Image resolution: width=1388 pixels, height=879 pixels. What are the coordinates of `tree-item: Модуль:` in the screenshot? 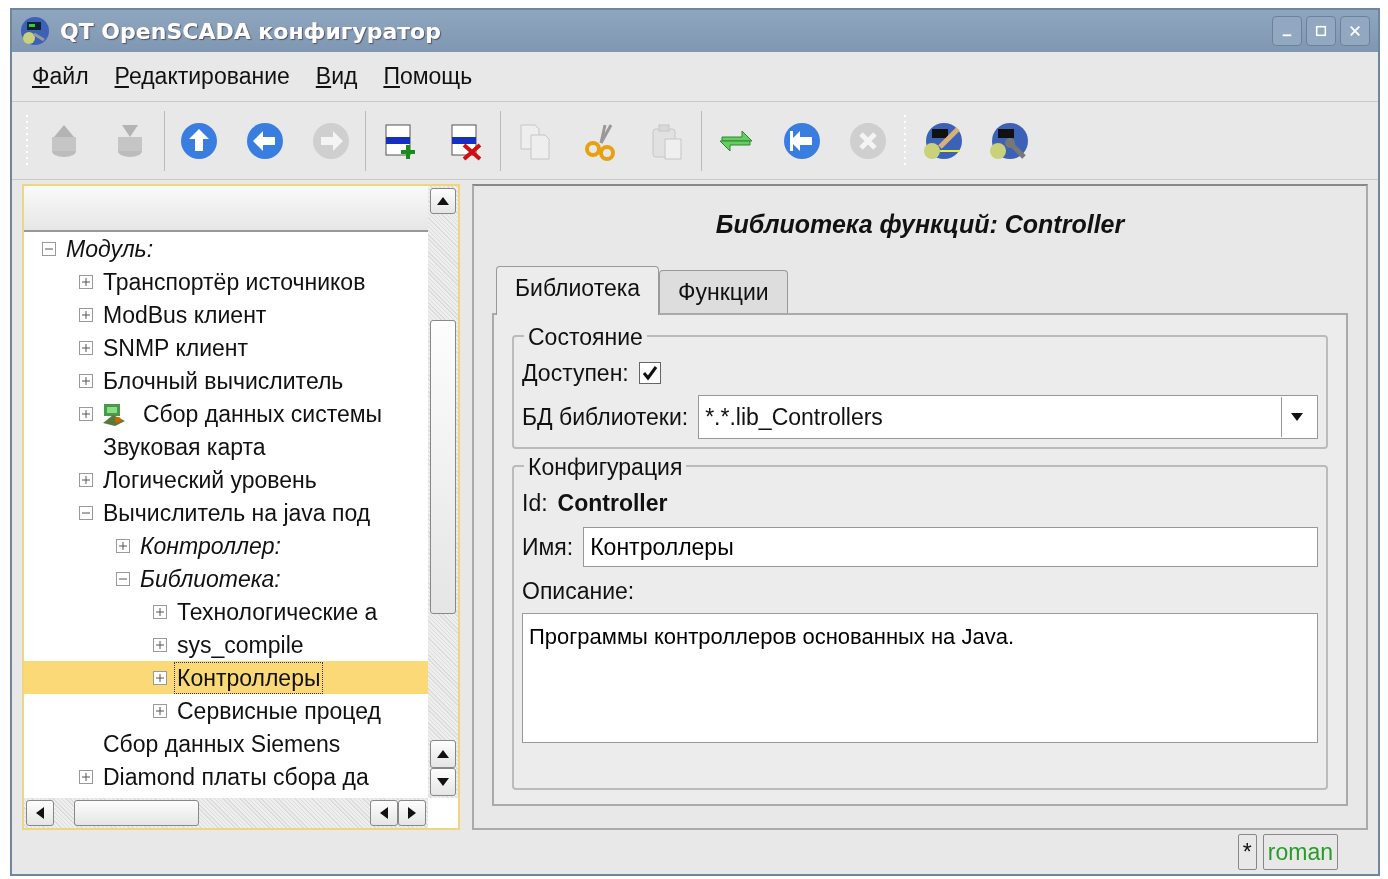 It's located at (110, 248).